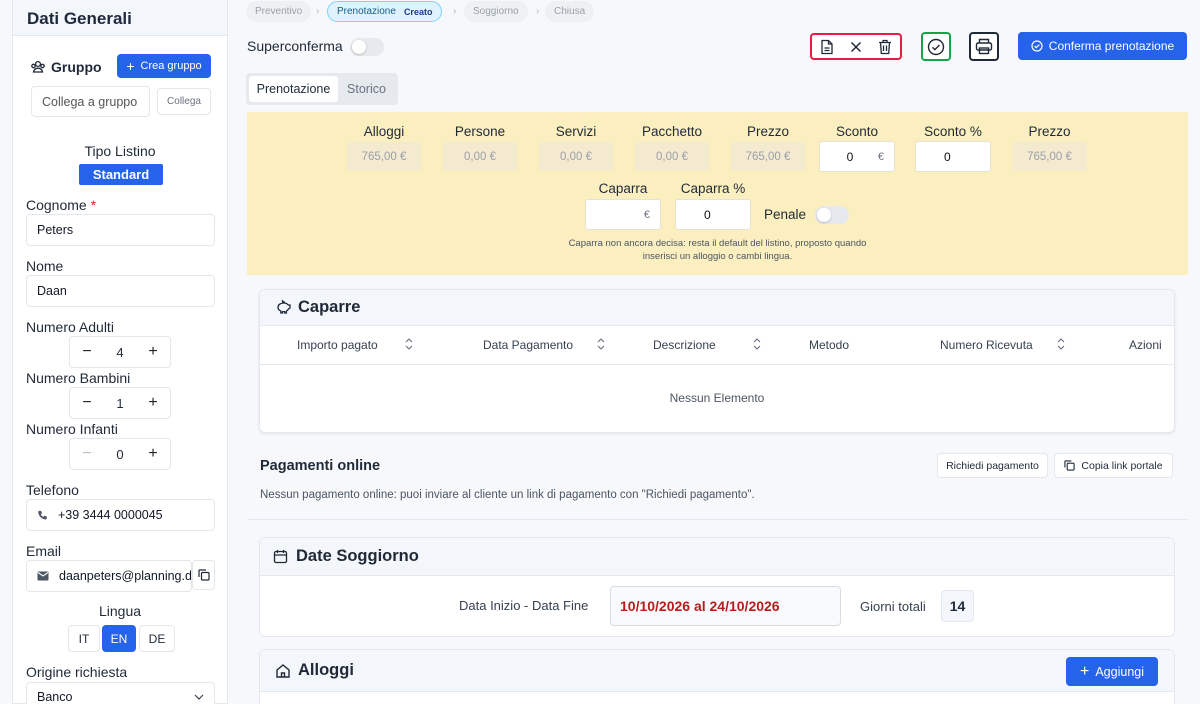 This screenshot has height=704, width=1200. I want to click on prezzo-finale-value: 765,00 €, so click(1049, 156).